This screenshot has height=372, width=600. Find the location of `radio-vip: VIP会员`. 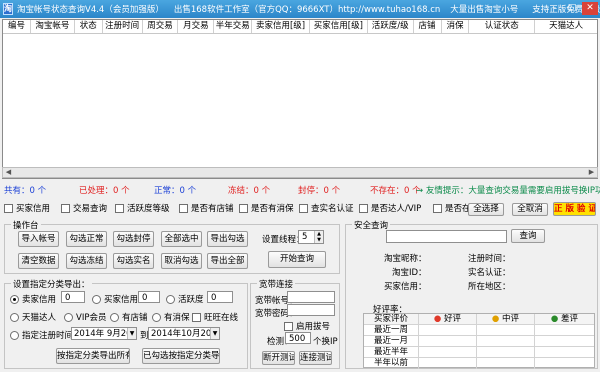

radio-vip: VIP会员 is located at coordinates (85, 317).